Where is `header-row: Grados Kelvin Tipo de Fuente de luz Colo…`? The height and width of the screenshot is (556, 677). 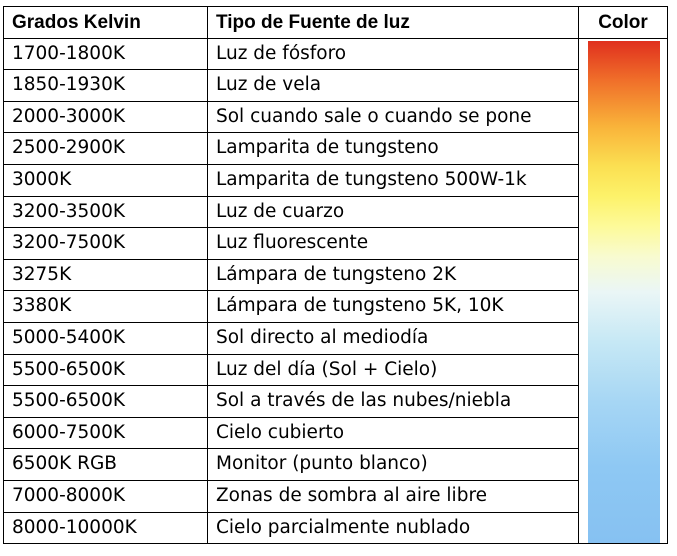 header-row: Grados Kelvin Tipo de Fuente de luz Colo… is located at coordinates (335, 22).